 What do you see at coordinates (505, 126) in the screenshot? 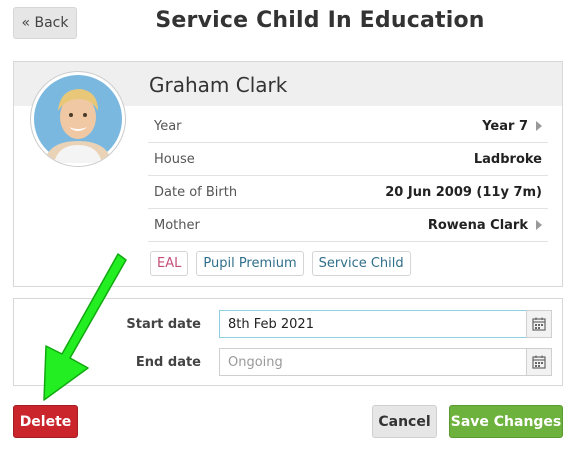
I see `detail-value: Year 7` at bounding box center [505, 126].